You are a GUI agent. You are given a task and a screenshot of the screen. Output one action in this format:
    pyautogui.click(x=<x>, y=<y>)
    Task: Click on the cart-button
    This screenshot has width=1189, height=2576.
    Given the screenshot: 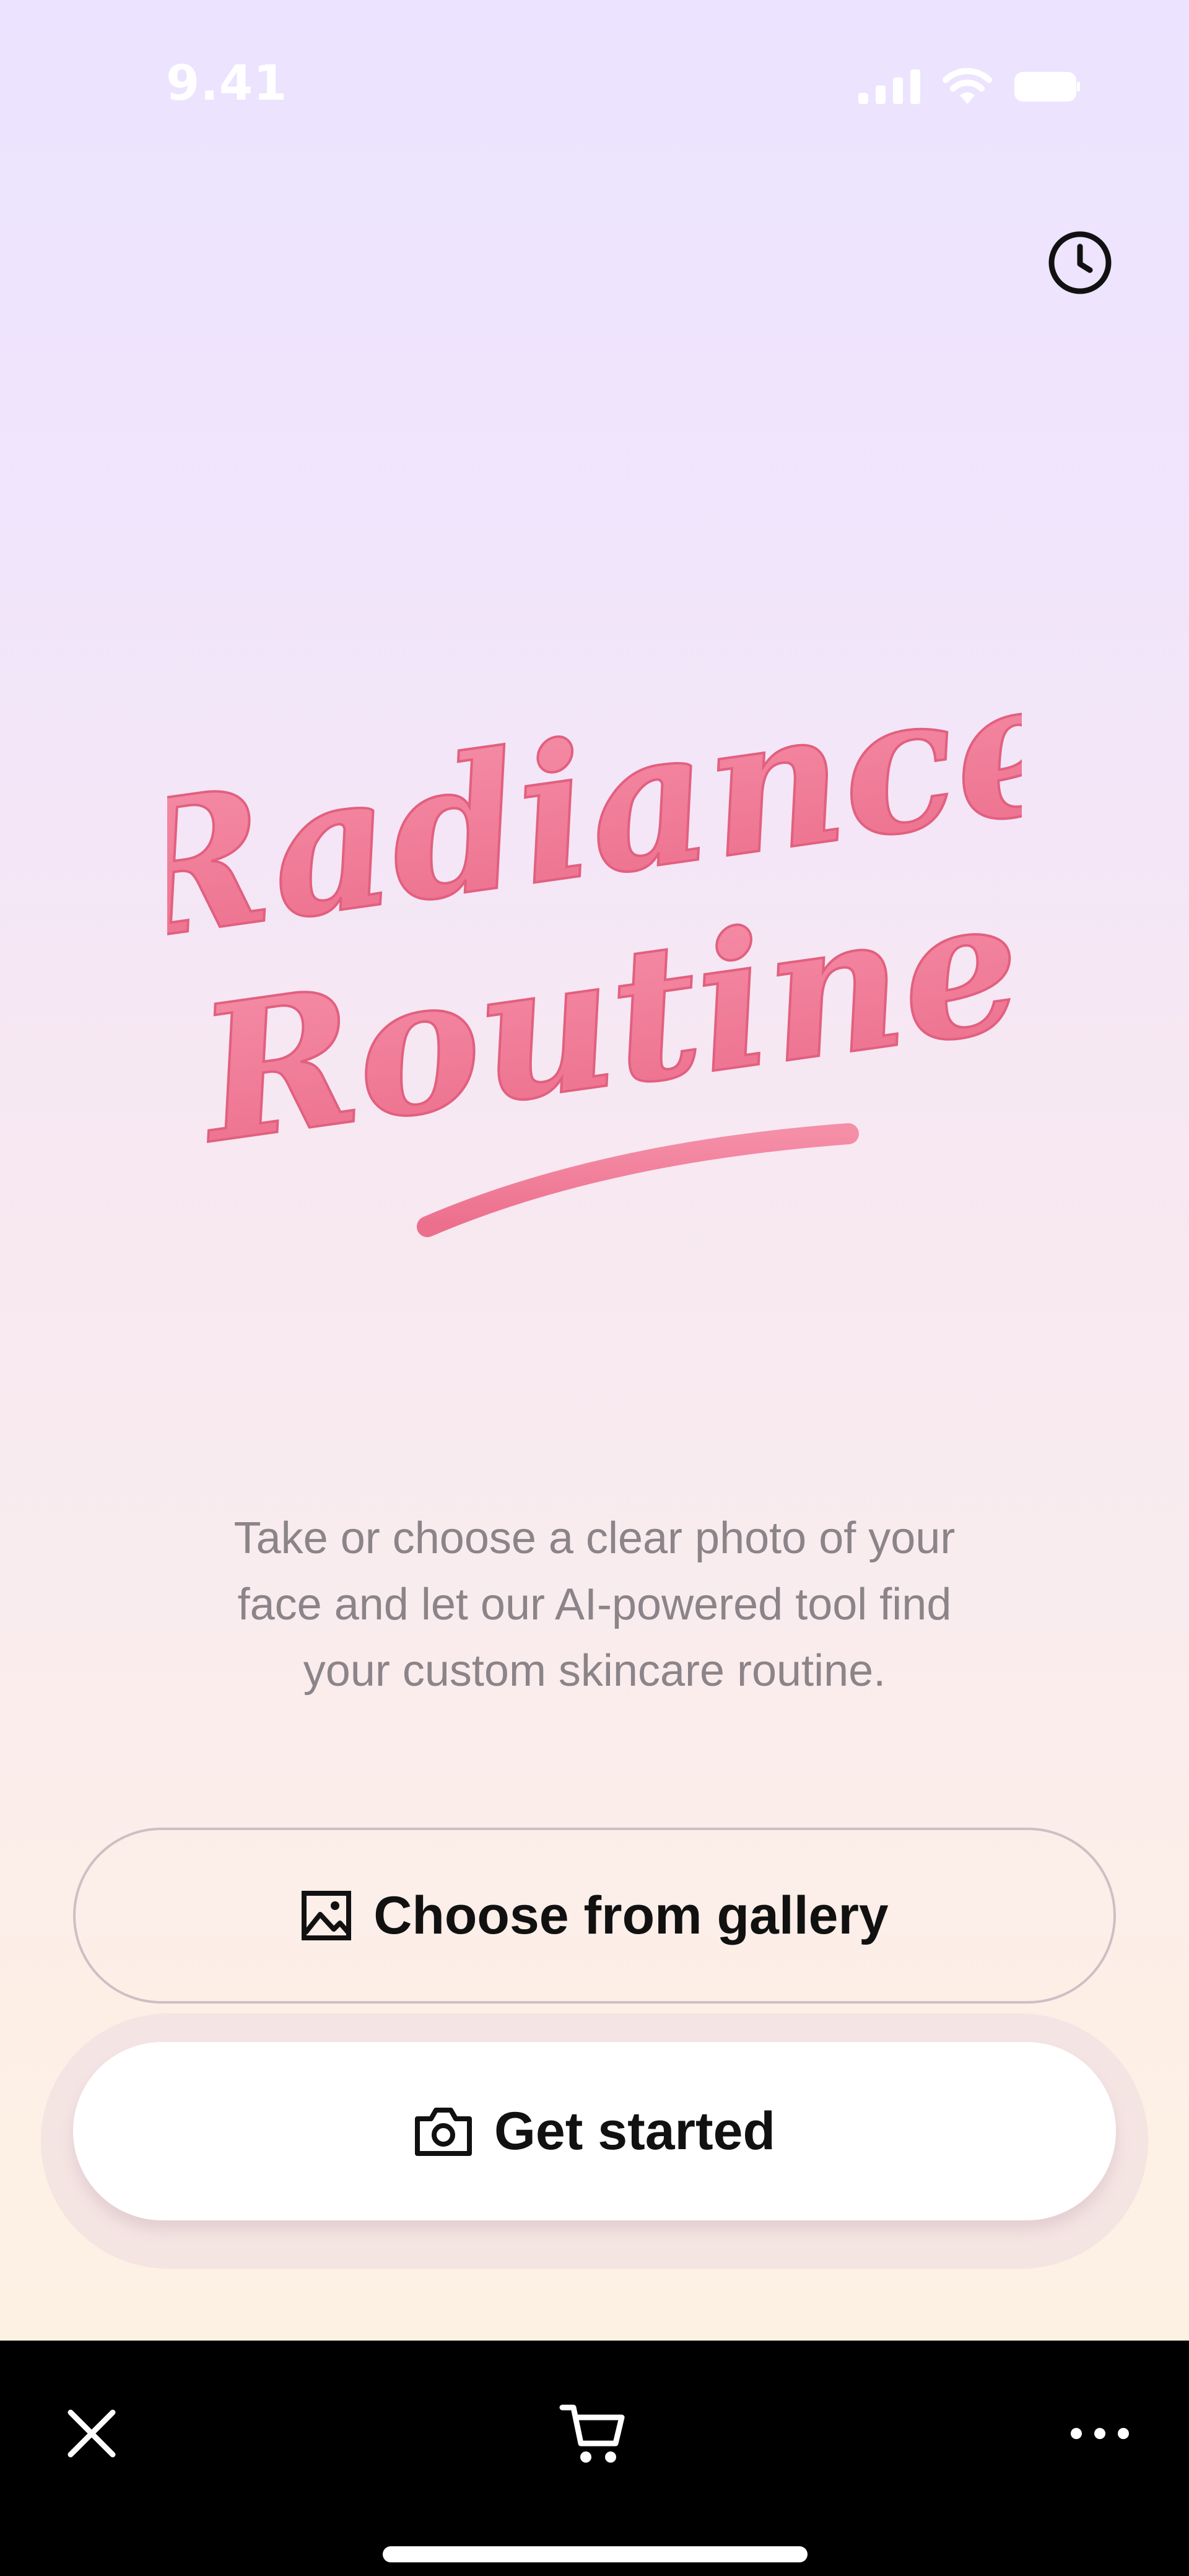 What is the action you would take?
    pyautogui.click(x=594, y=2435)
    